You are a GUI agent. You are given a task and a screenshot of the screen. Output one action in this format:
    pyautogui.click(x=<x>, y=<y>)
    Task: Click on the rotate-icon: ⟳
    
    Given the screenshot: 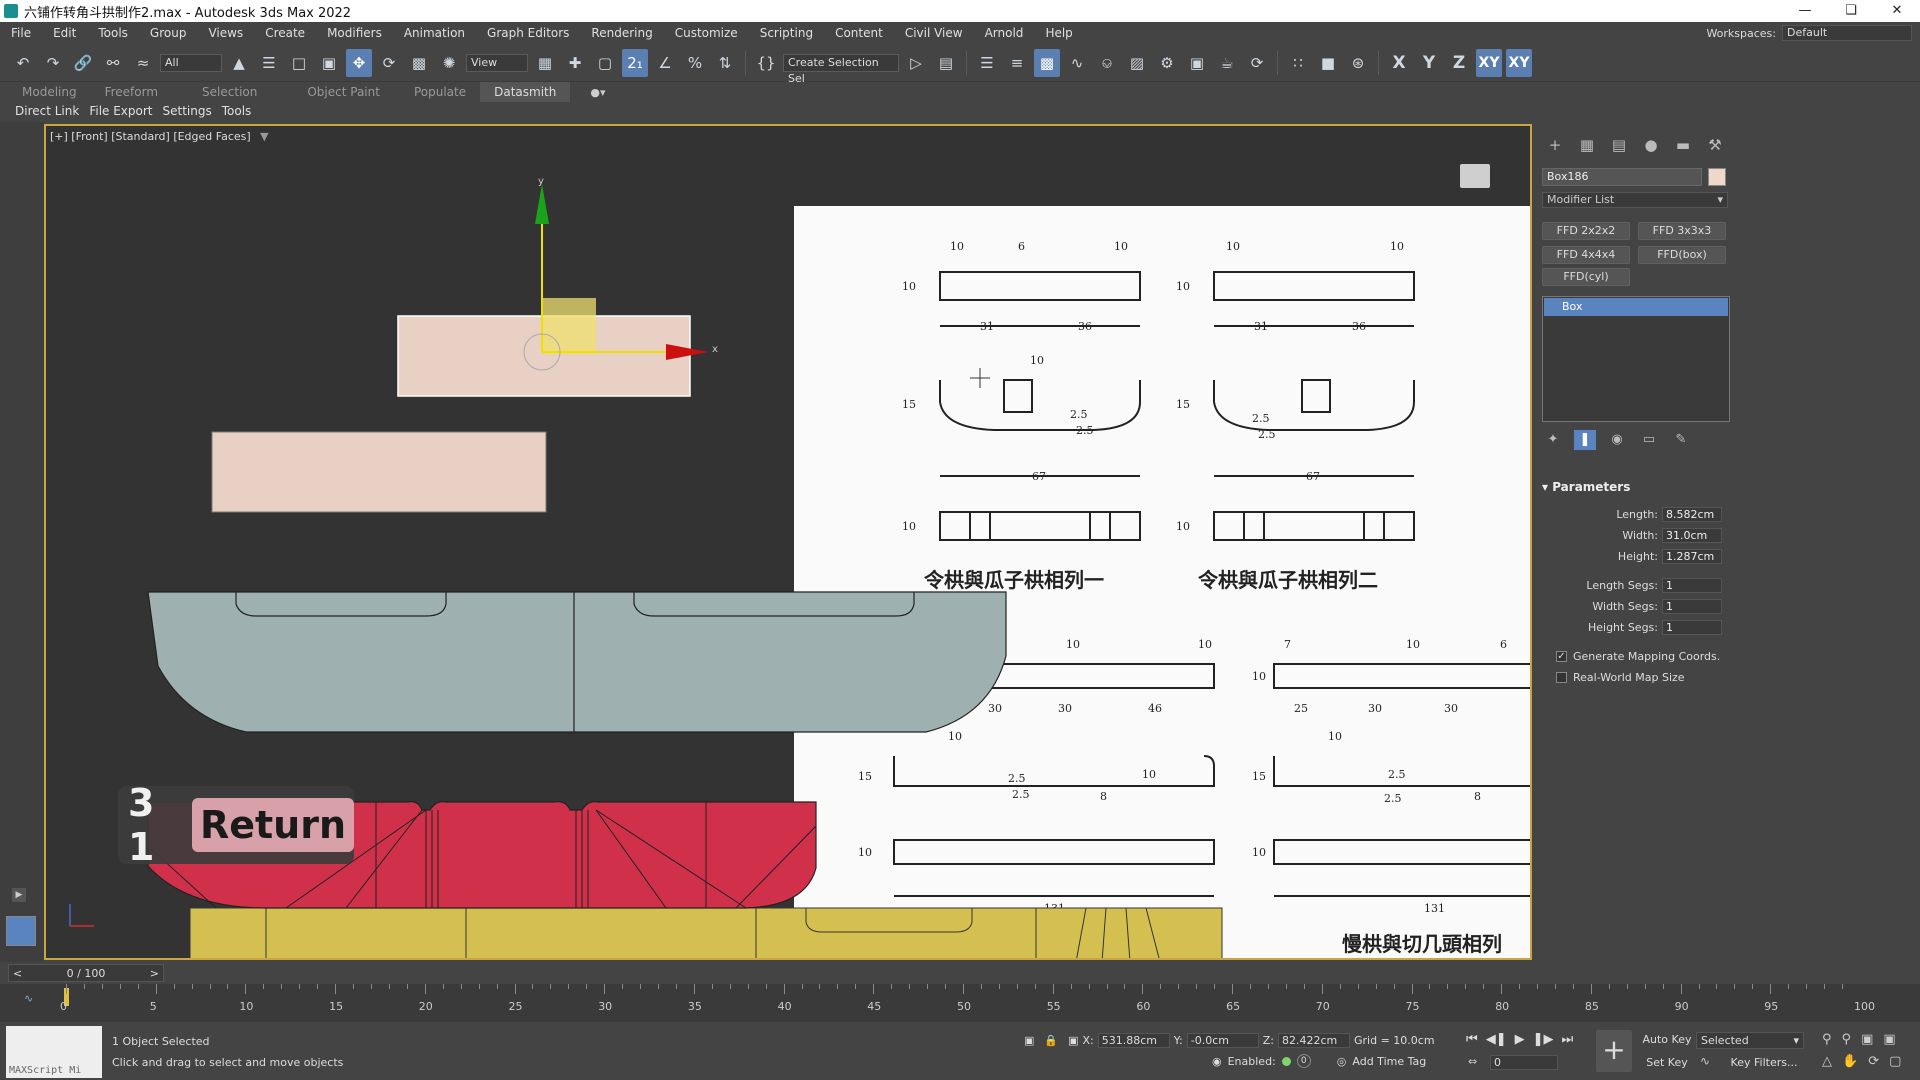 What is the action you would take?
    pyautogui.click(x=389, y=63)
    